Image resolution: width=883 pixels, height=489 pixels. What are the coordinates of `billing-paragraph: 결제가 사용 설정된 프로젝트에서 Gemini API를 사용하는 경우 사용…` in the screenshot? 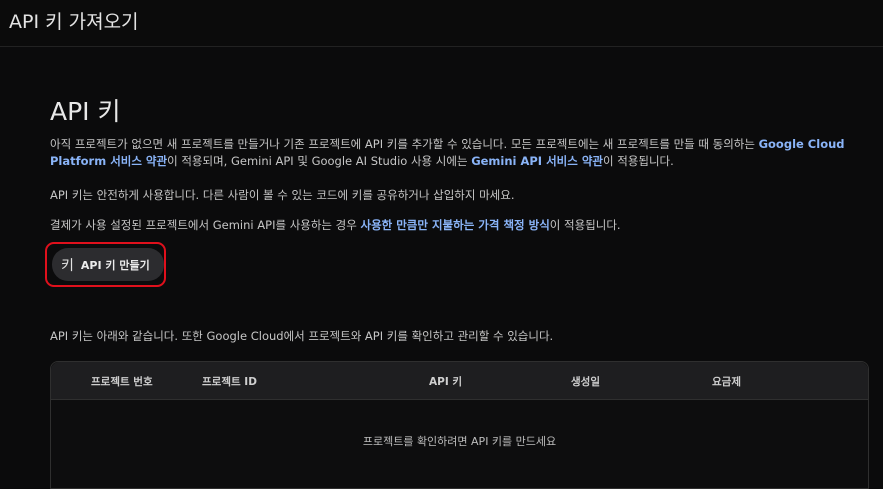 It's located at (456, 225).